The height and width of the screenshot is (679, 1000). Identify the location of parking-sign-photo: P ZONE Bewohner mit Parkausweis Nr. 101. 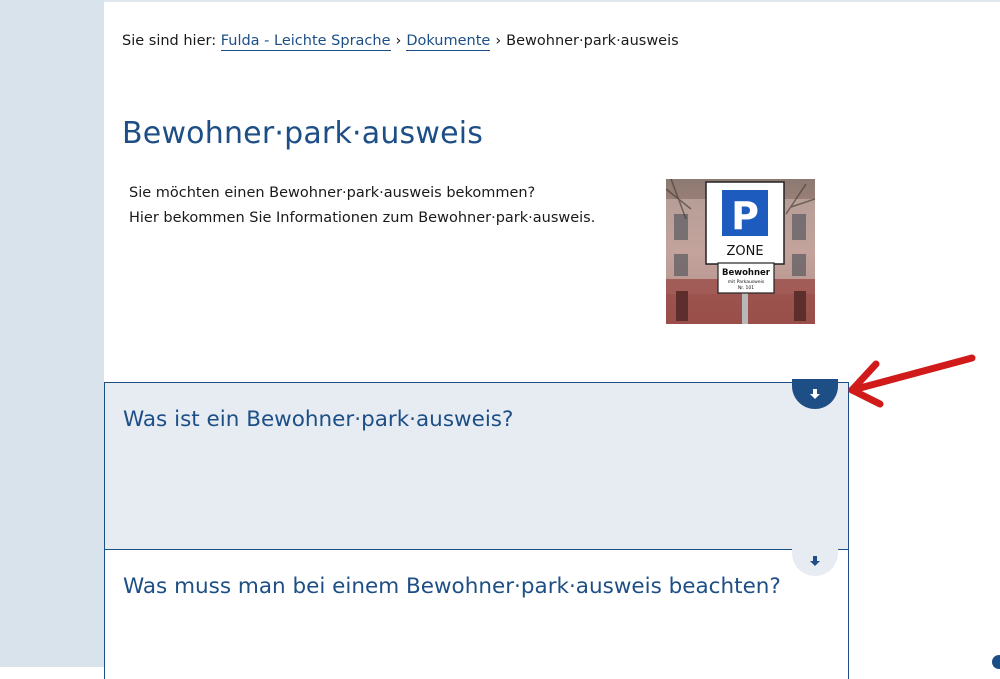
(740, 251).